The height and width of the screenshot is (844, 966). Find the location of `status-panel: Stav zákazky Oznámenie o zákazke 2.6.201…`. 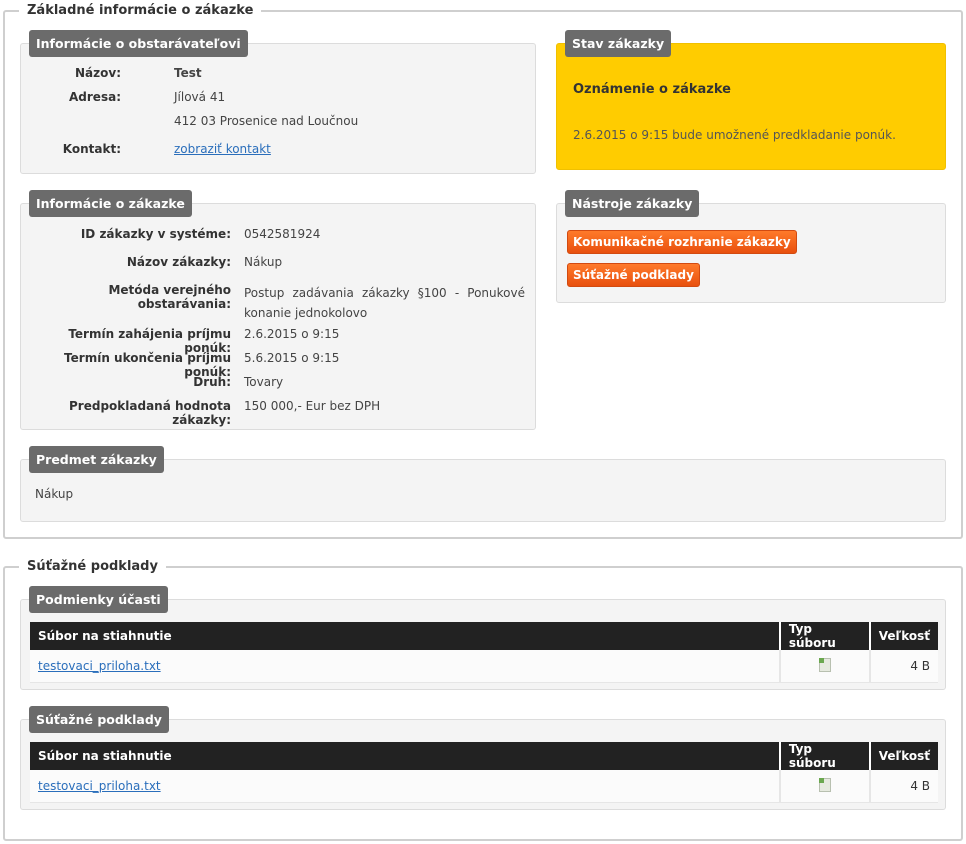

status-panel: Stav zákazky Oznámenie o zákazke 2.6.201… is located at coordinates (751, 100).